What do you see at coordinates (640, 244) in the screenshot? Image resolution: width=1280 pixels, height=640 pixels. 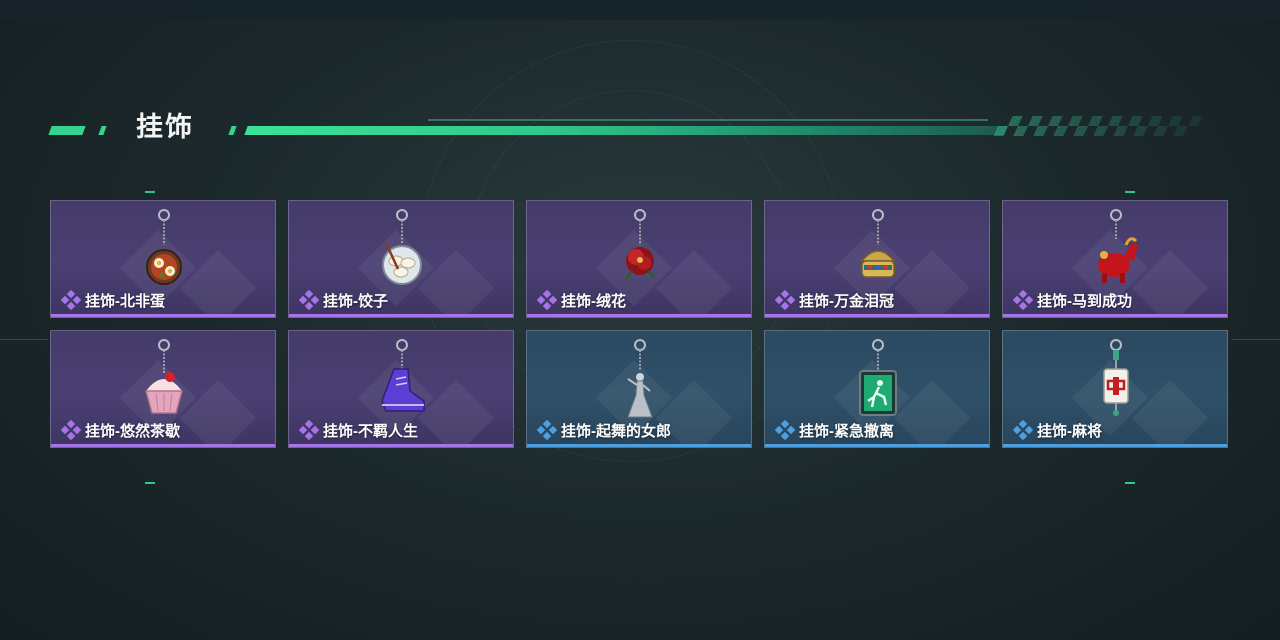 I see `velvet-flower-charm-icon` at bounding box center [640, 244].